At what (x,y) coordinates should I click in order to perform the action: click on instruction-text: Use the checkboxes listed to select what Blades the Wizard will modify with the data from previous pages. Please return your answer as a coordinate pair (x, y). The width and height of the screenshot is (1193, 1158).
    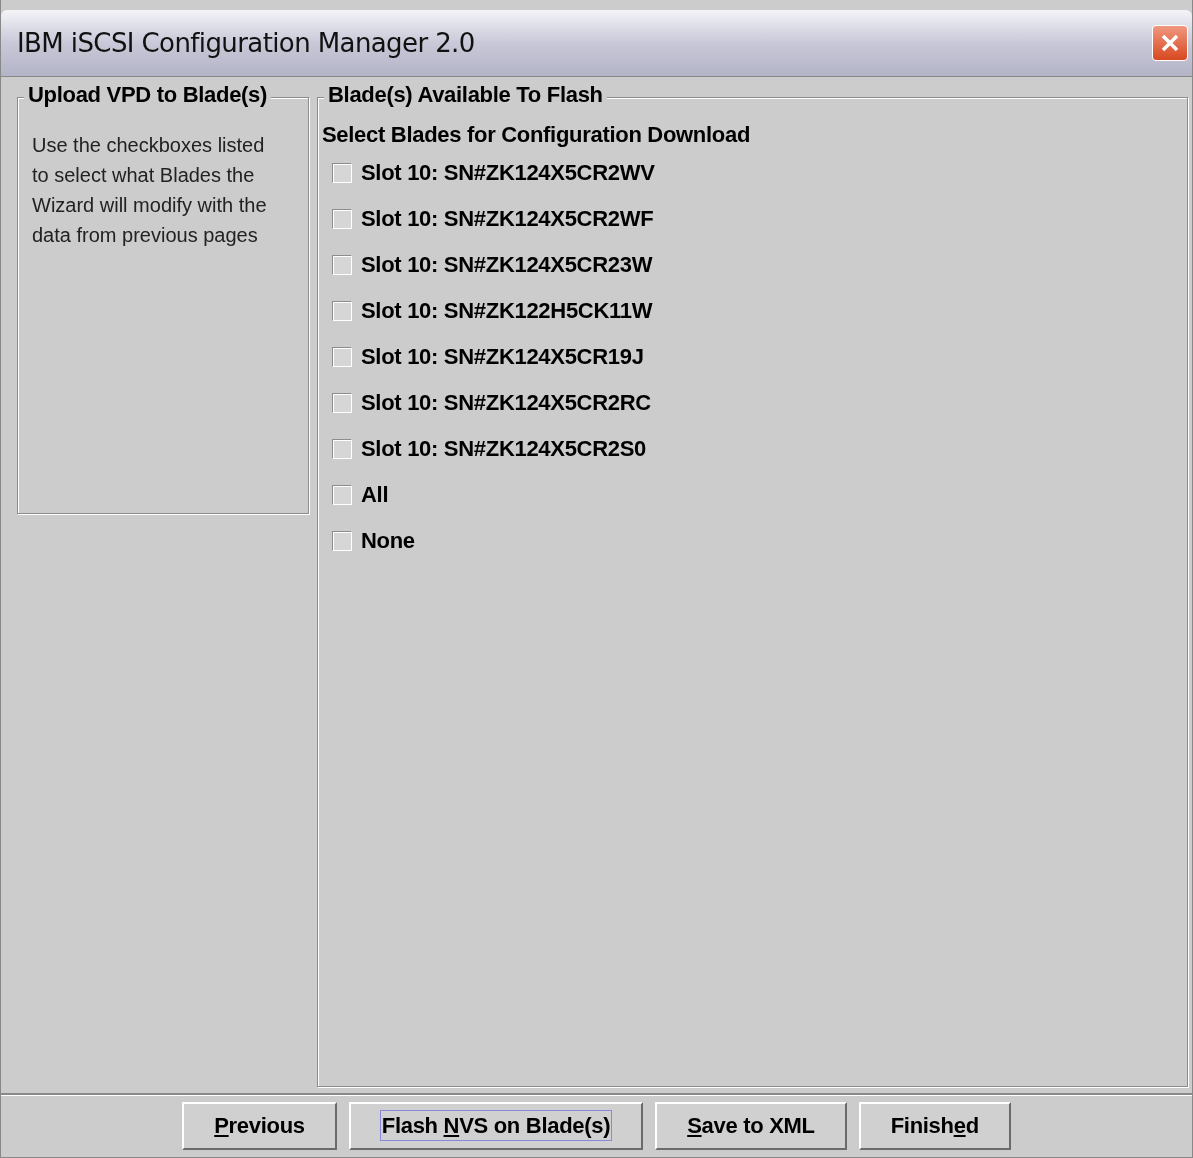
    Looking at the image, I should click on (150, 190).